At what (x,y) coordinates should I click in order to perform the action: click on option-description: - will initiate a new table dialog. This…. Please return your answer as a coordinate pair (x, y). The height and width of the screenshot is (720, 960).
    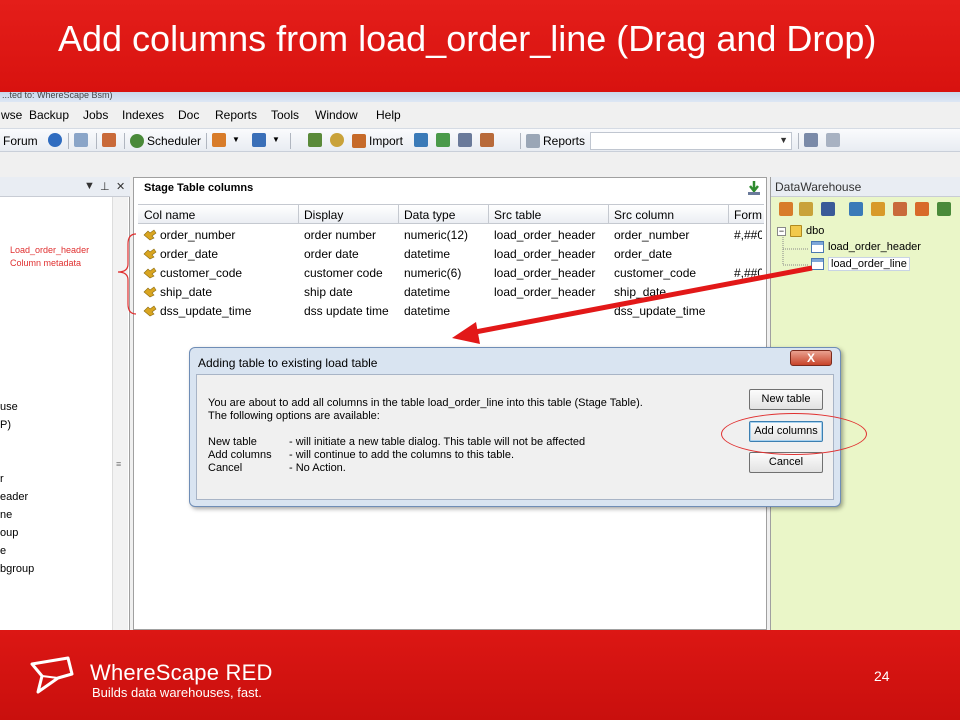
    Looking at the image, I should click on (437, 442).